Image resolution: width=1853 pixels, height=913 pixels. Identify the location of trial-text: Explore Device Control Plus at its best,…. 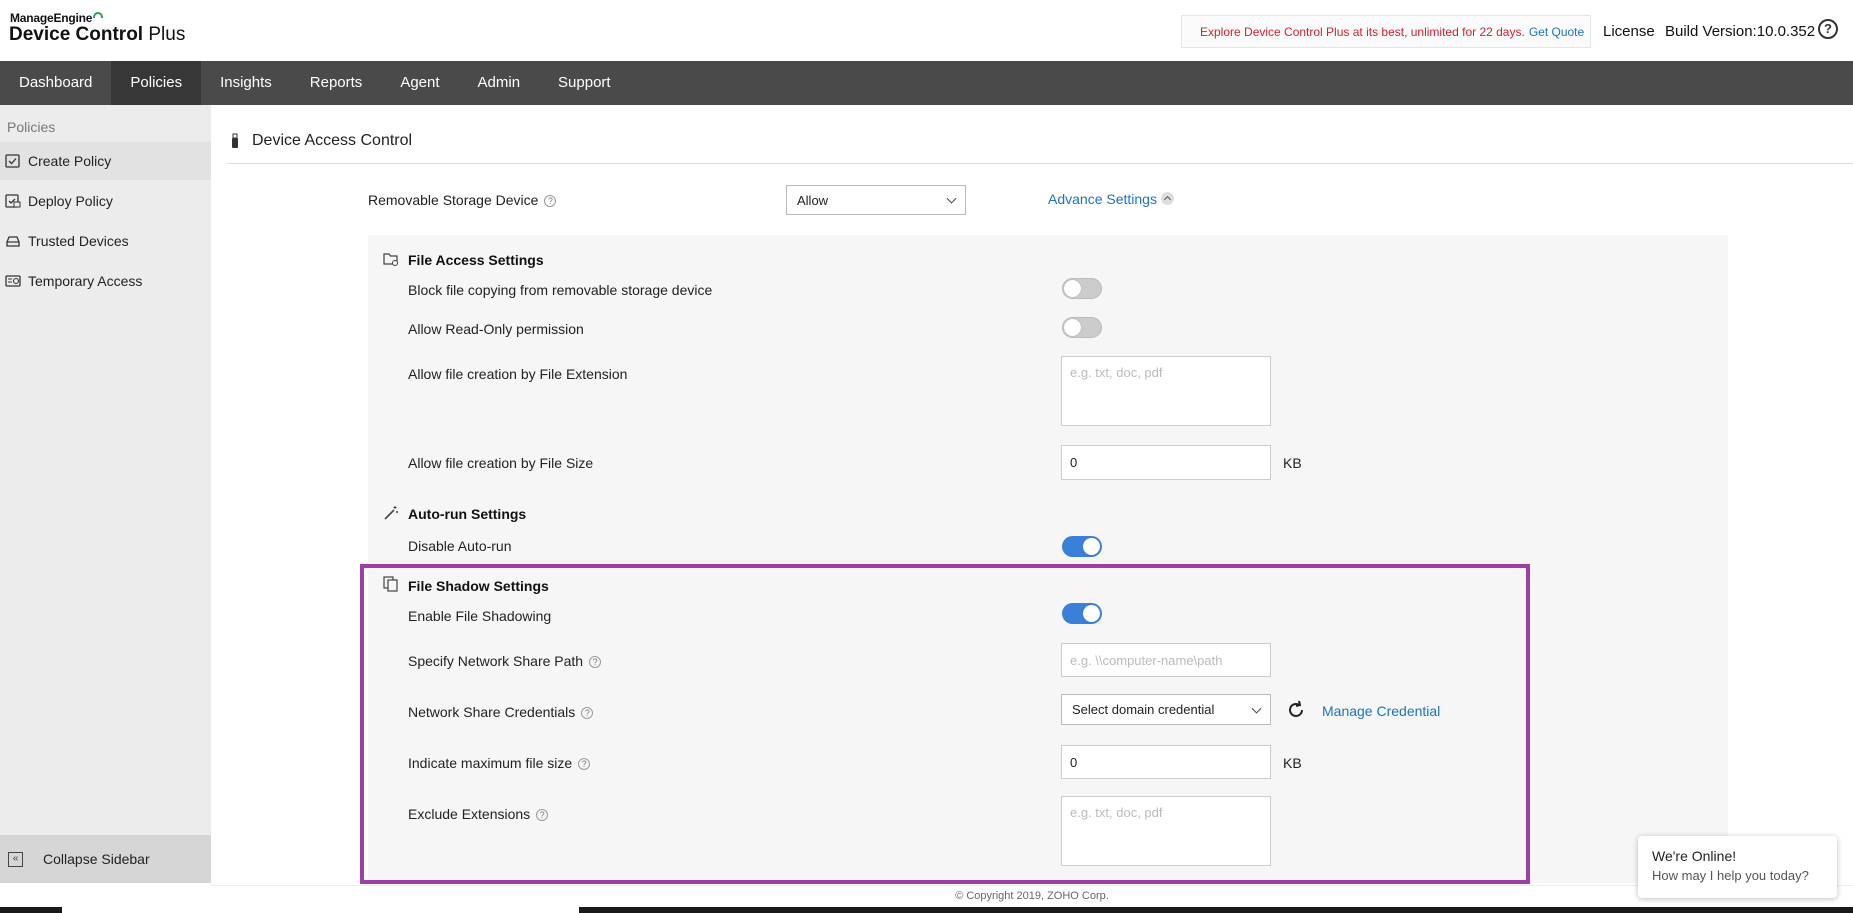
(1362, 31).